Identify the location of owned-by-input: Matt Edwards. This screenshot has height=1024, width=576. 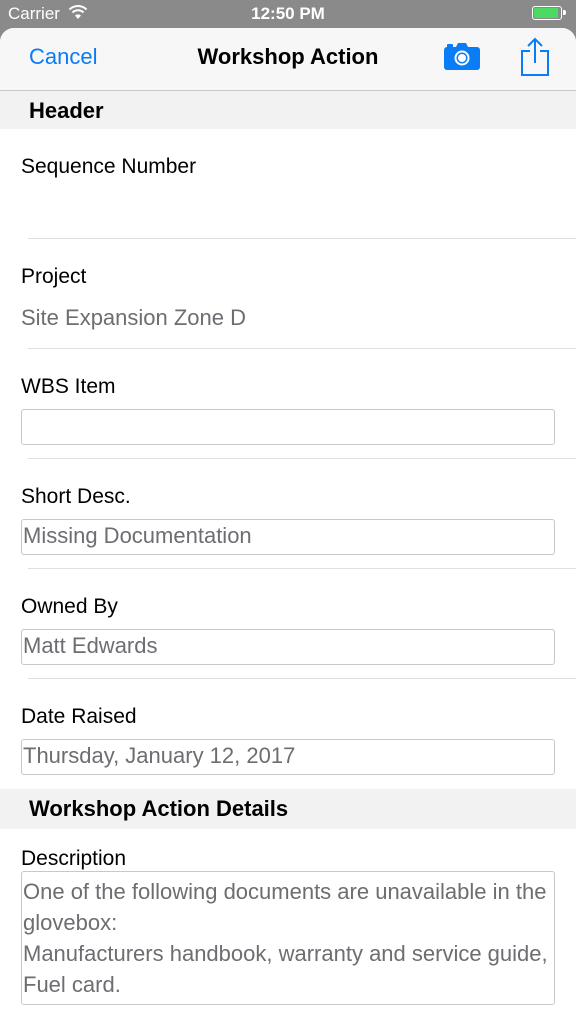
(288, 647).